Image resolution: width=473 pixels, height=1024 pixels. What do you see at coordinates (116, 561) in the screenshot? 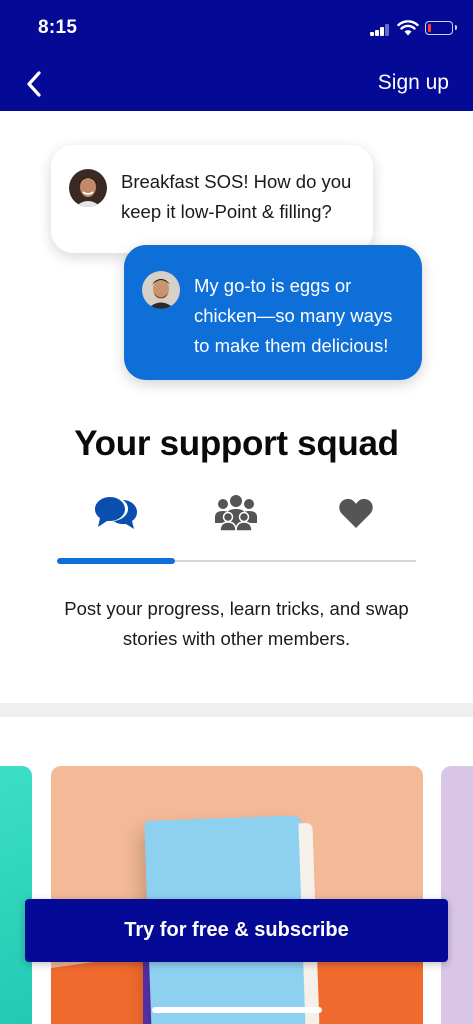
I see `tab-progress-indicator` at bounding box center [116, 561].